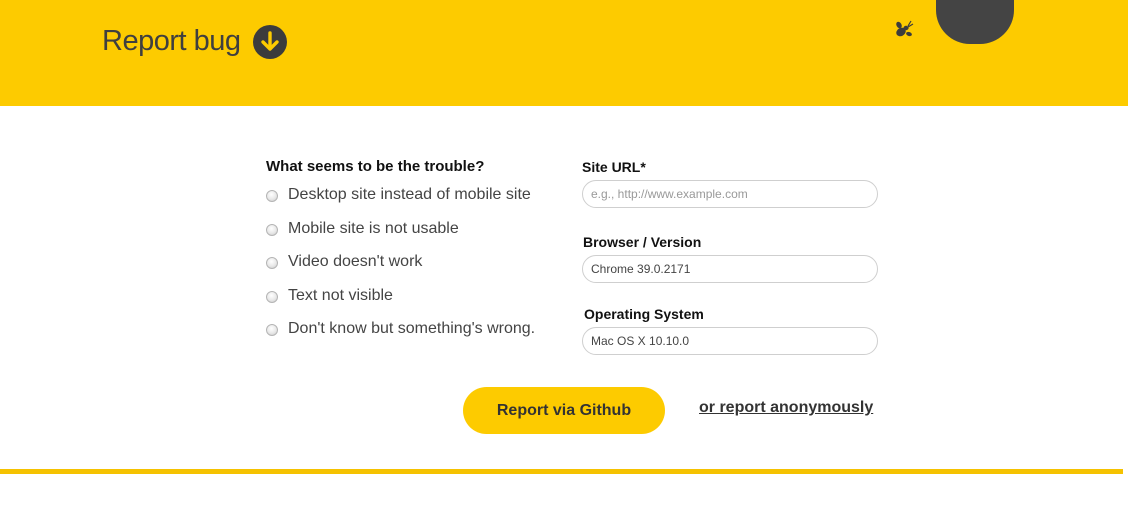 This screenshot has height=529, width=1128. What do you see at coordinates (412, 328) in the screenshot?
I see `option-label: Don't know but something's wrong.` at bounding box center [412, 328].